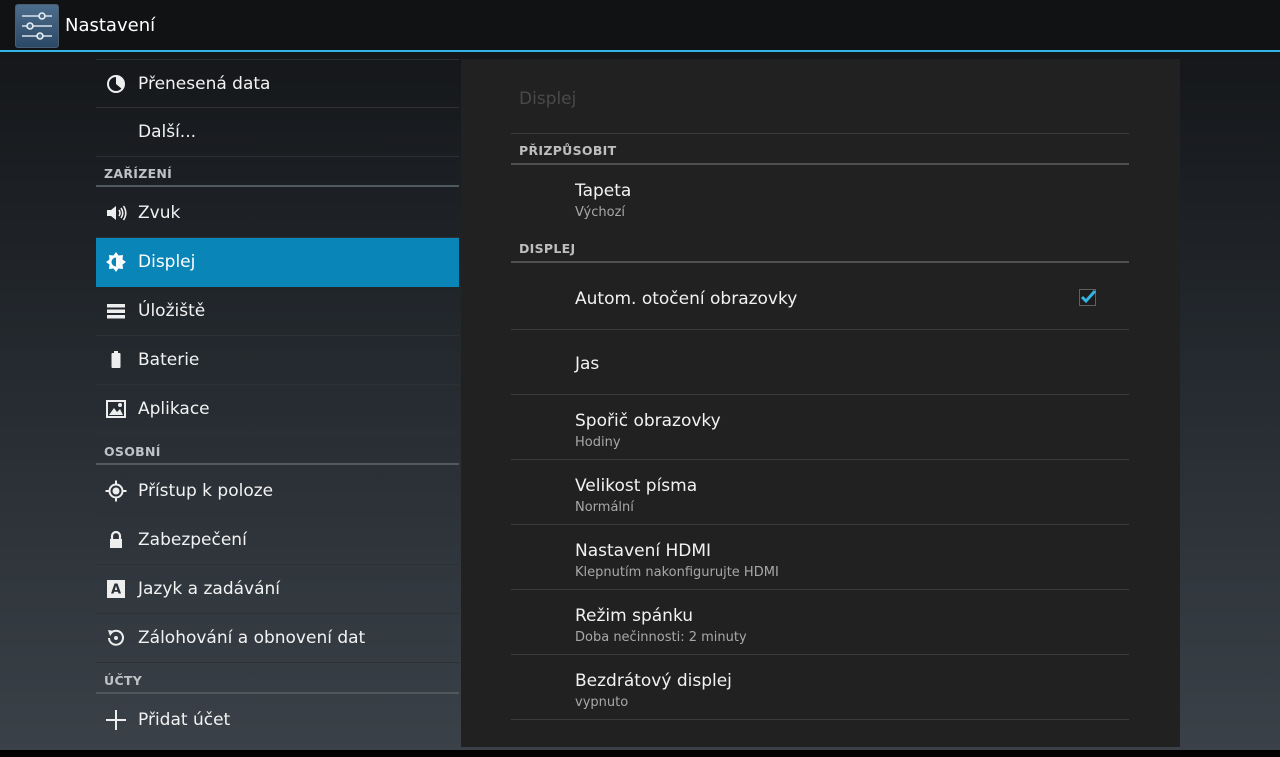  I want to click on auto-rotate-checkbox, so click(1087, 297).